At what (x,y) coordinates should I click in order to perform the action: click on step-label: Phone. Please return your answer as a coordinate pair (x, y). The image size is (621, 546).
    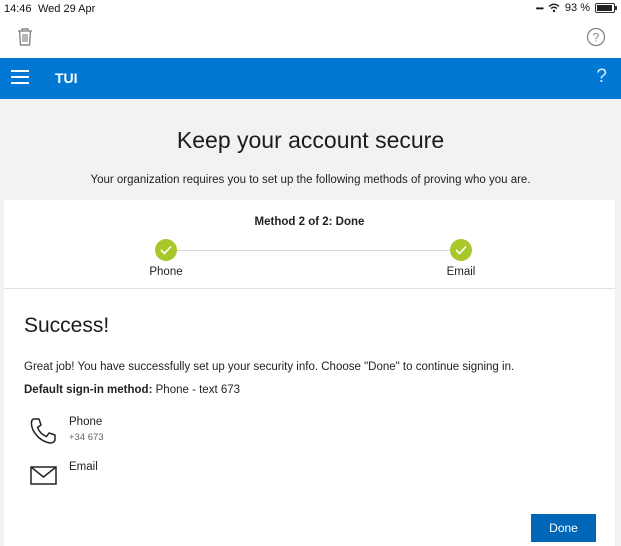
    Looking at the image, I should click on (166, 272).